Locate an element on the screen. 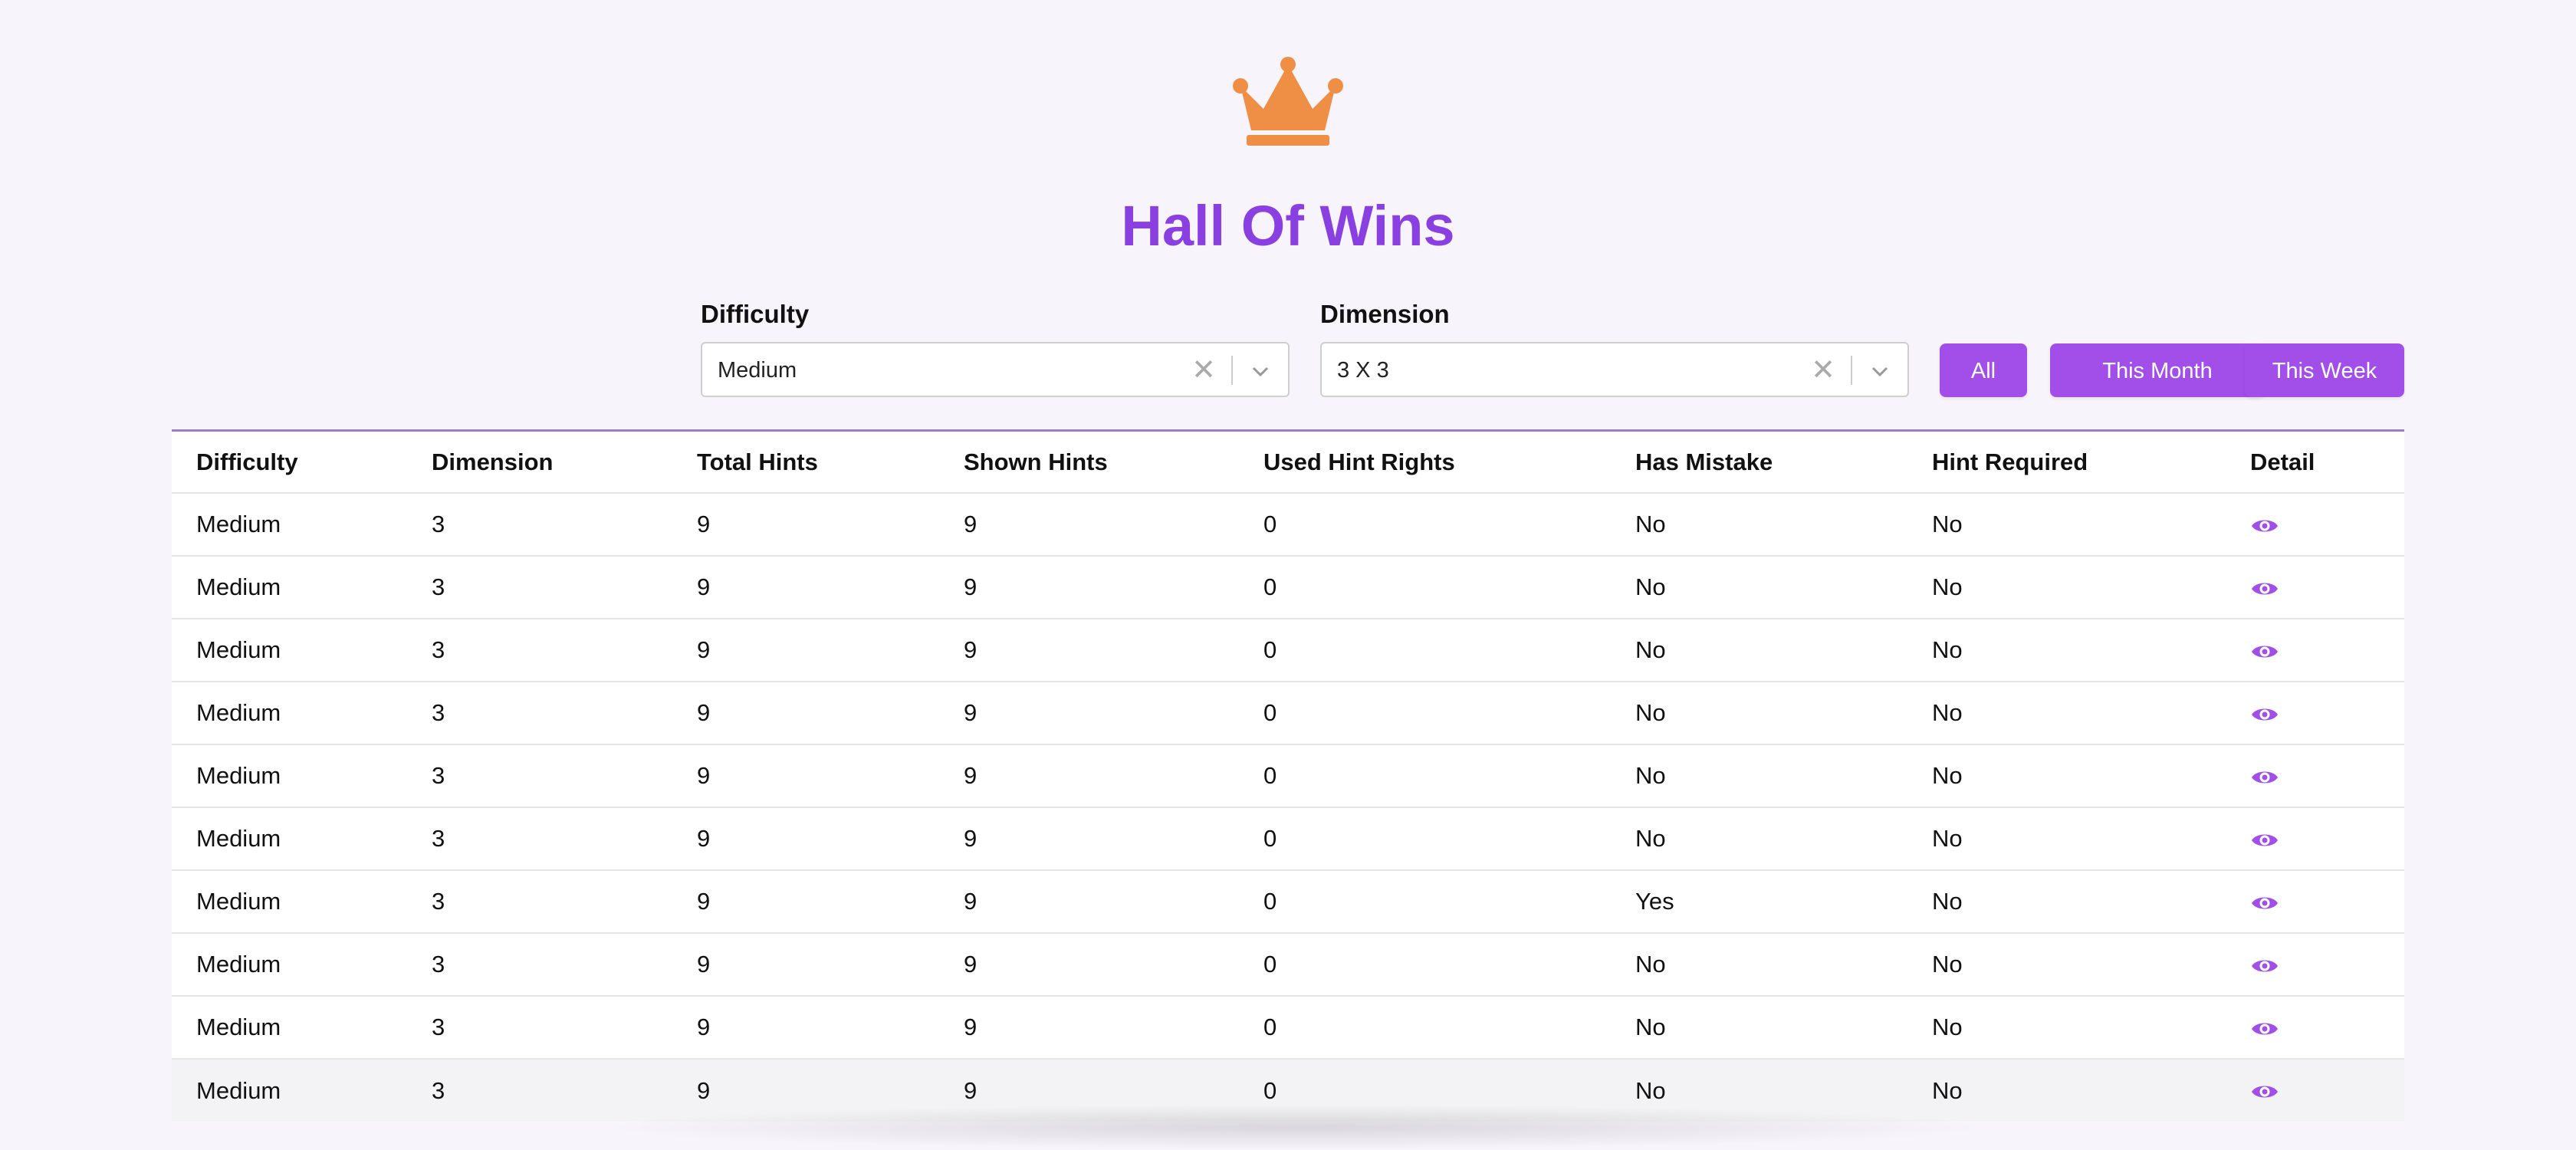 The height and width of the screenshot is (1150, 2576). difficulty-label: Difficulty is located at coordinates (755, 314).